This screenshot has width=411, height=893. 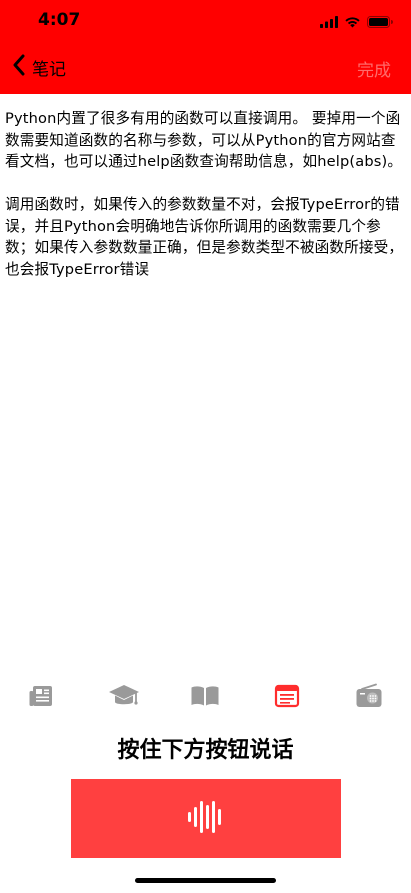 I want to click on back-label: 笔记, so click(x=49, y=69).